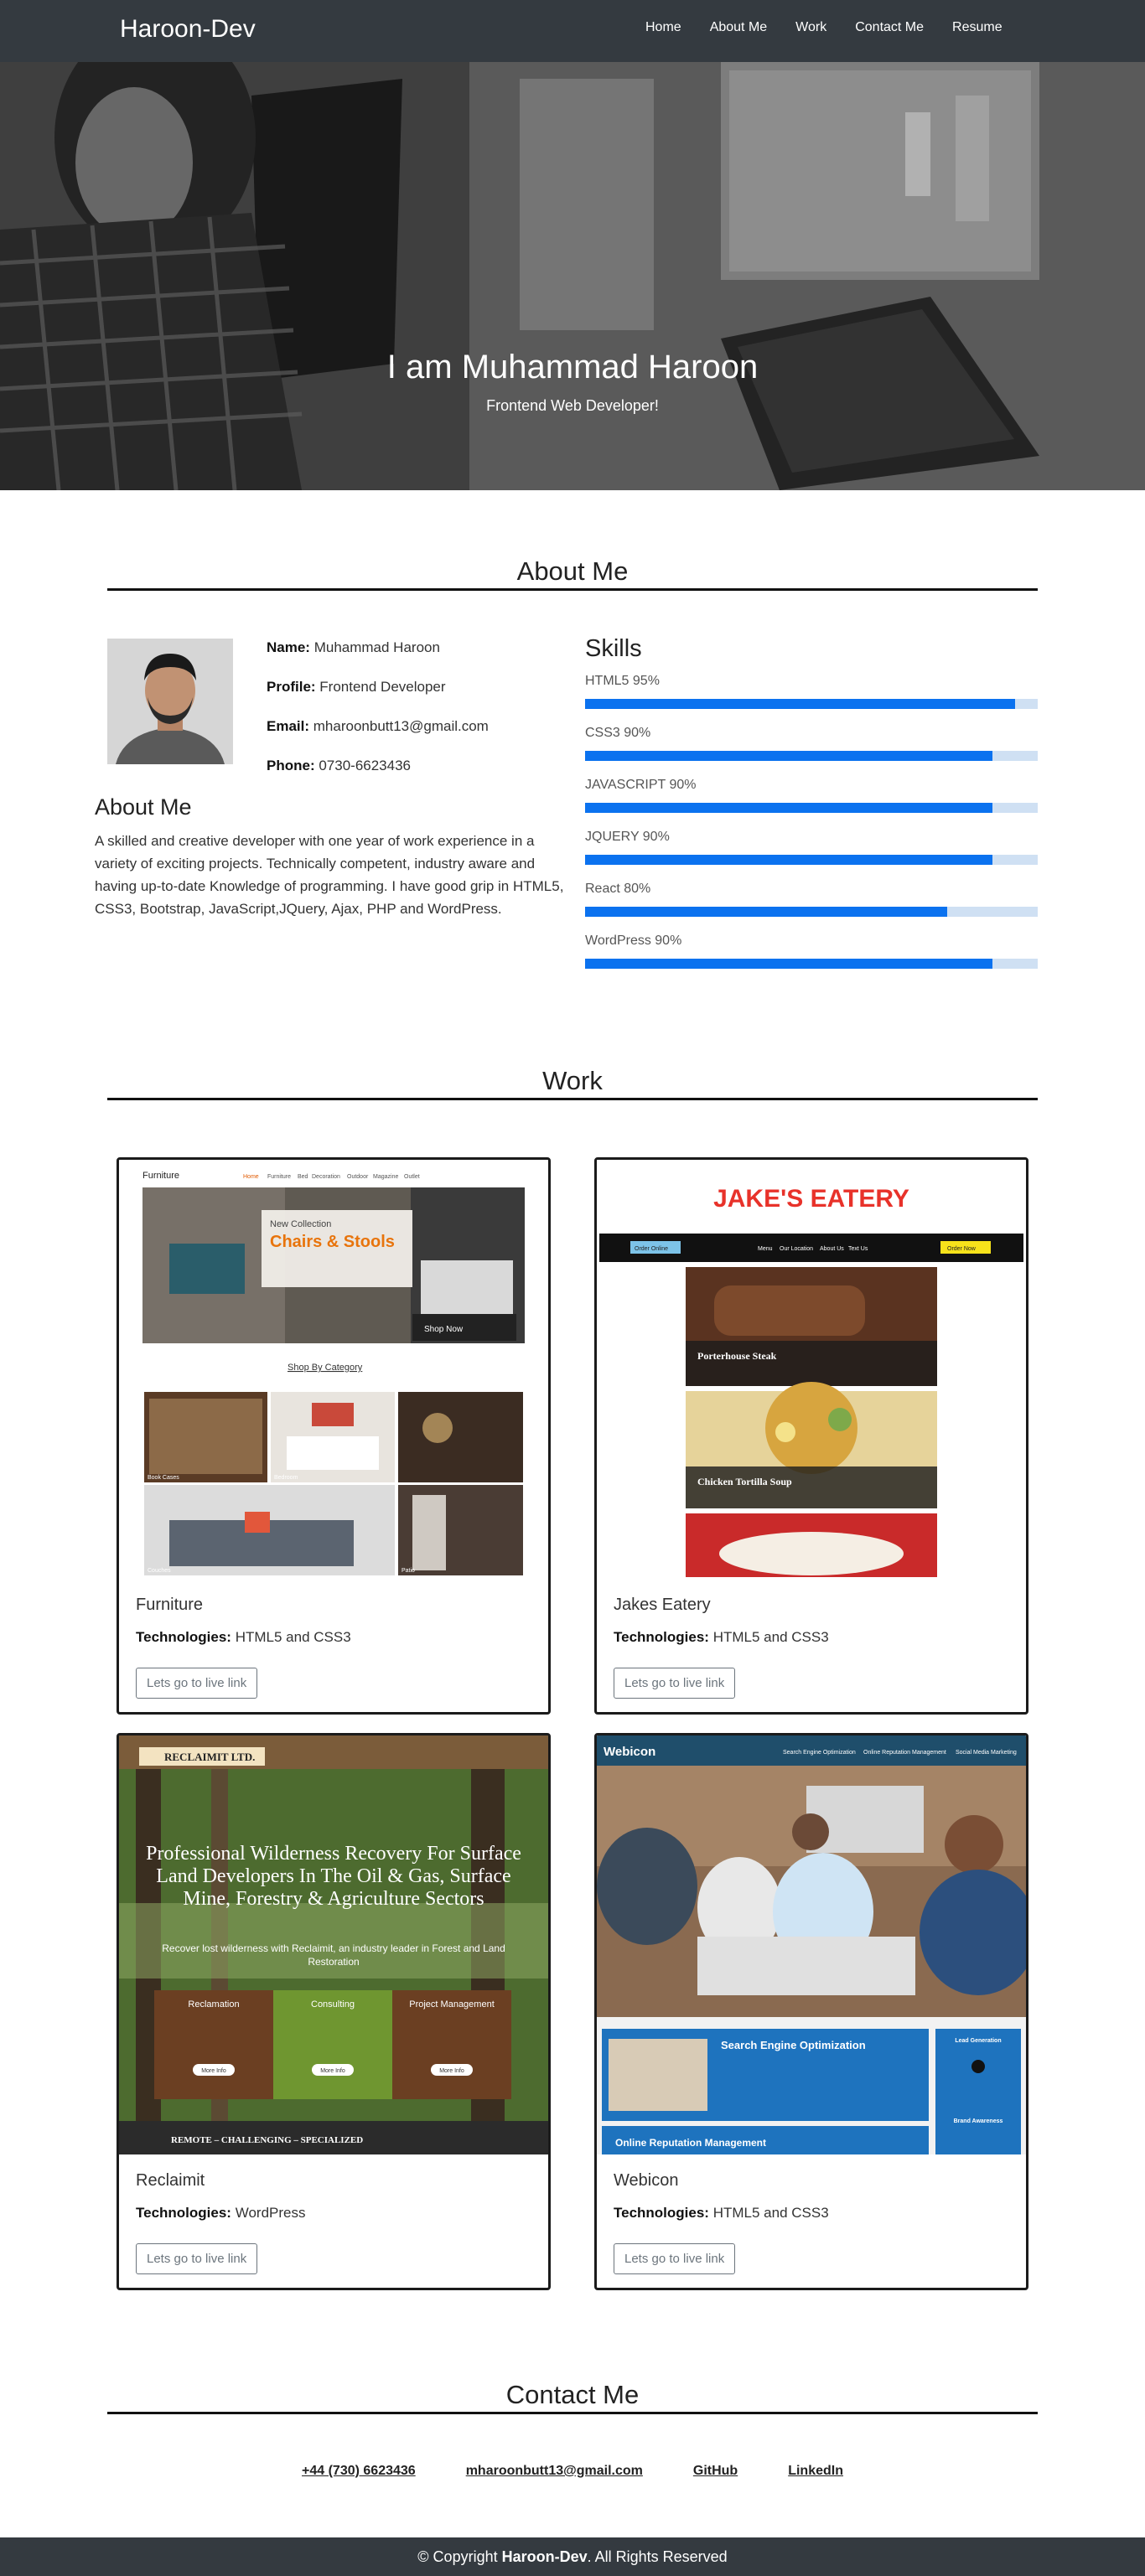 This screenshot has width=1145, height=2576. I want to click on profile-avatar, so click(170, 701).